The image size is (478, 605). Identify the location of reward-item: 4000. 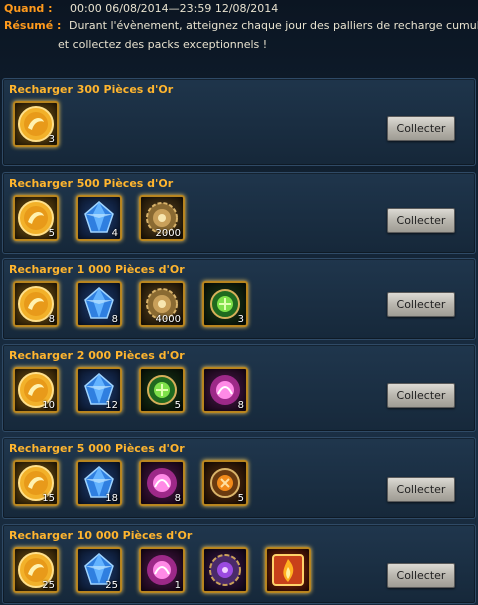
(162, 304).